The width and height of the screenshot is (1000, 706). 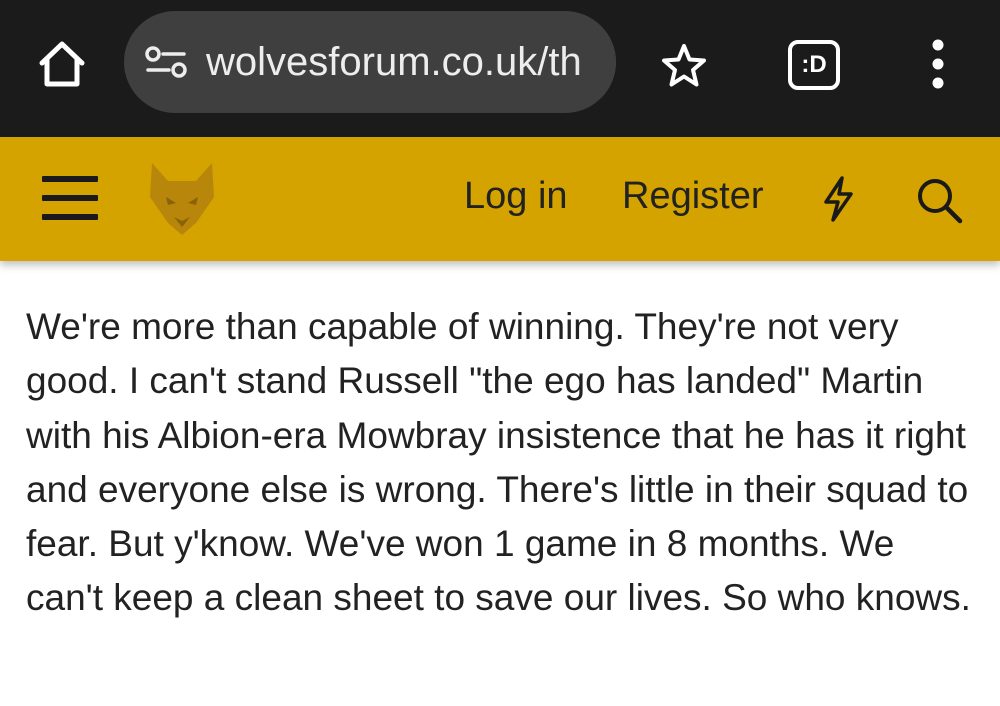 I want to click on tab-switcher-icon: :D, so click(x=814, y=65).